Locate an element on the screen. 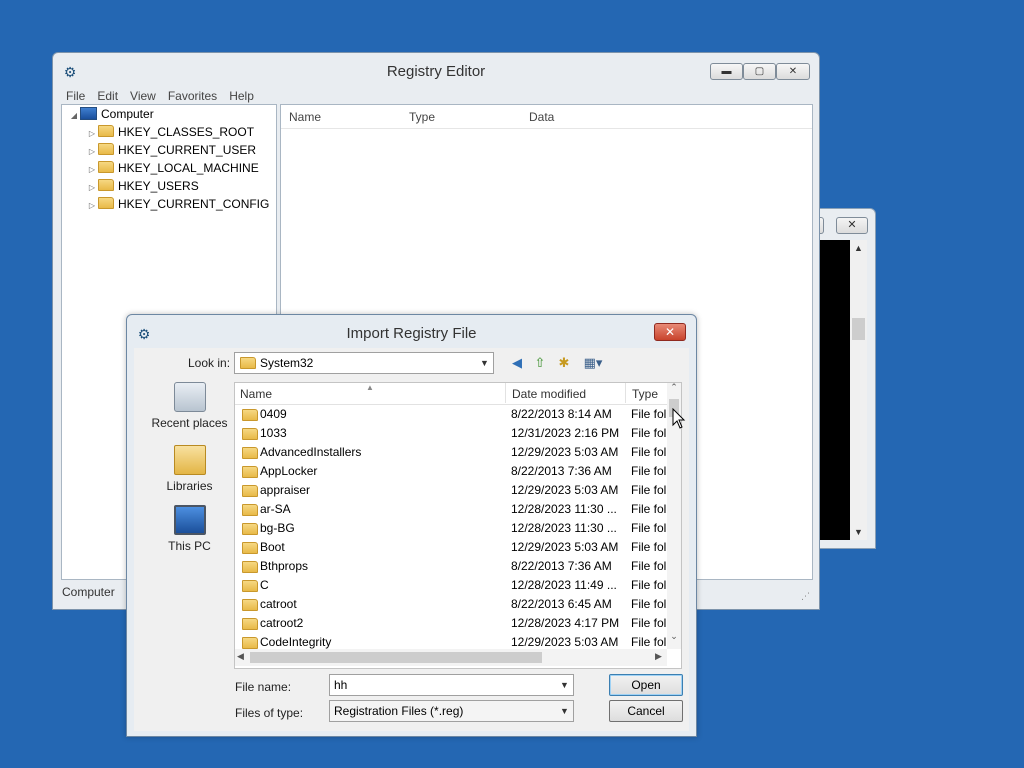 This screenshot has width=1024, height=768. file-name-cell: bg-BG is located at coordinates (277, 528).